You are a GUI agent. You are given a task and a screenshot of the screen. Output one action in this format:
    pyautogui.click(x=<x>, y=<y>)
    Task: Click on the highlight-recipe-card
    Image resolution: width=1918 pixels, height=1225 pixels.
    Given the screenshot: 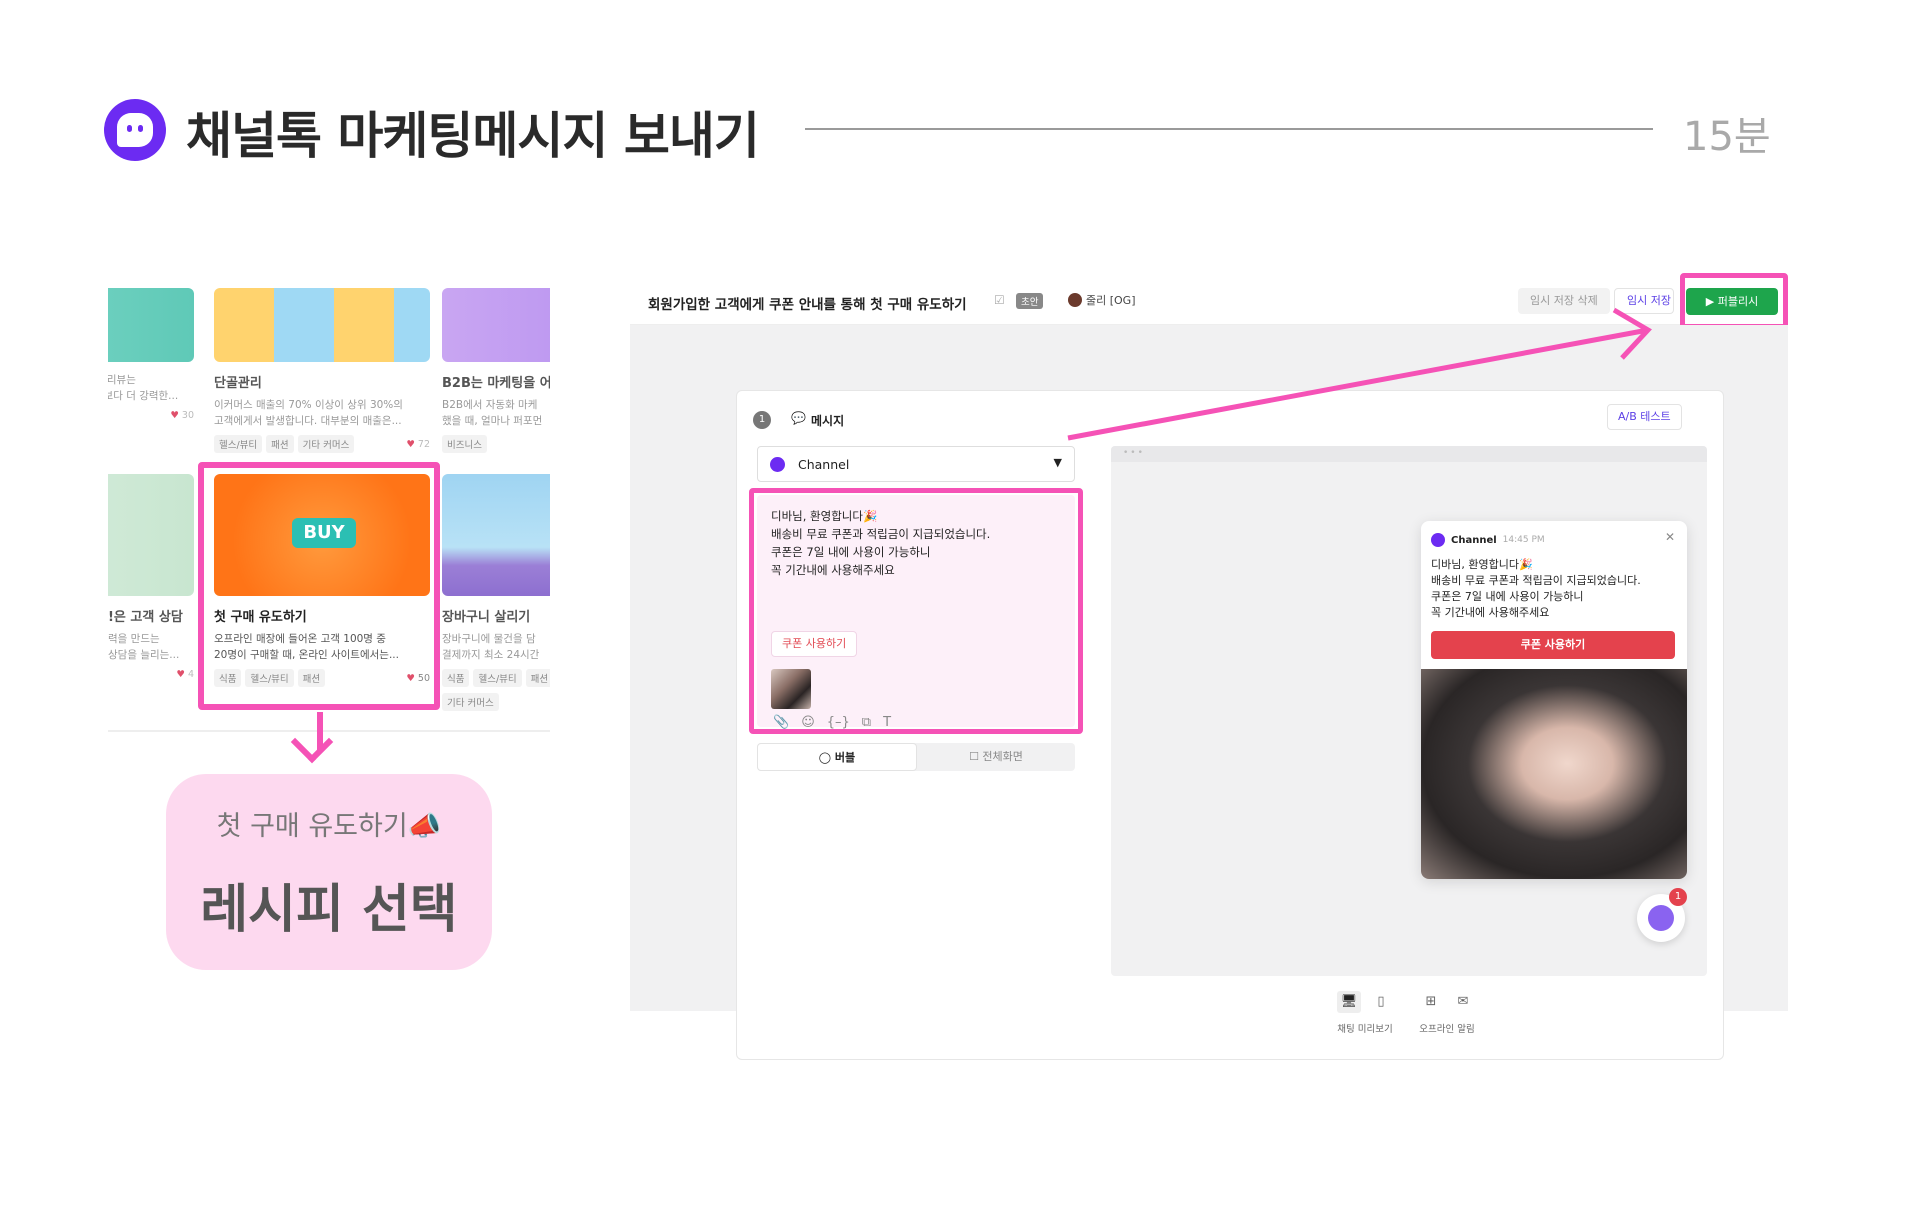 What is the action you would take?
    pyautogui.click(x=319, y=586)
    